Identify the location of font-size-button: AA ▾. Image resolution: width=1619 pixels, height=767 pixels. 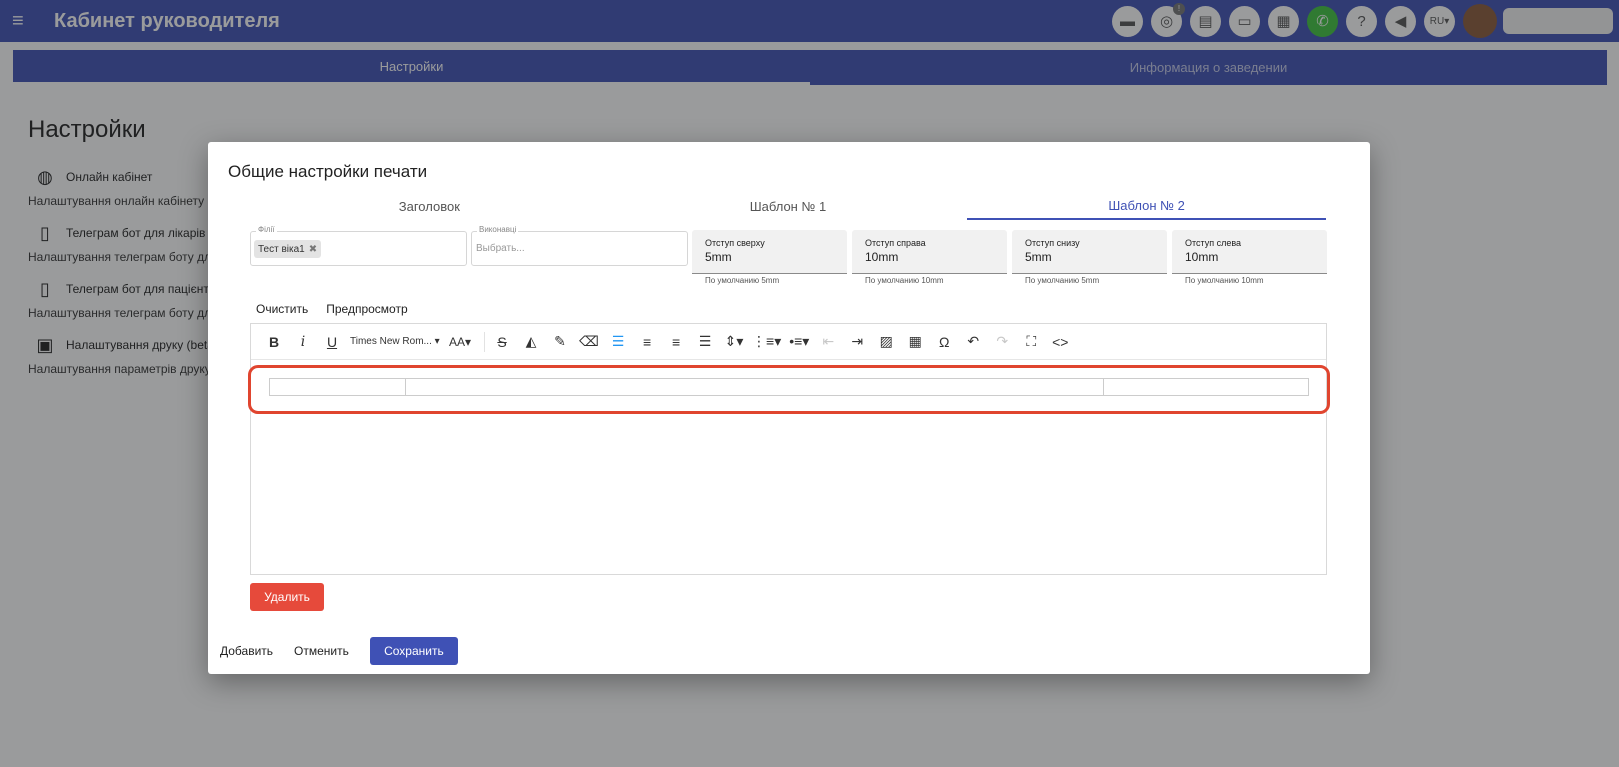
(460, 342).